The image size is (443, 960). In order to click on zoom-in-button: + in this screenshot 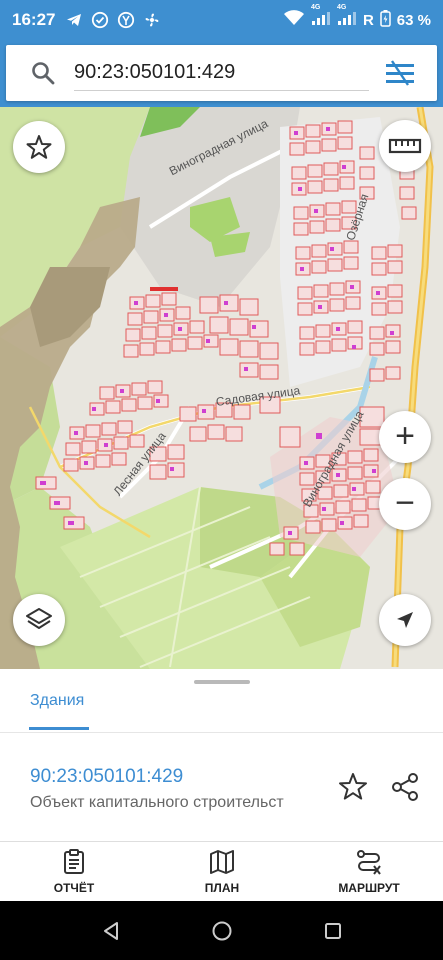, I will do `click(405, 437)`.